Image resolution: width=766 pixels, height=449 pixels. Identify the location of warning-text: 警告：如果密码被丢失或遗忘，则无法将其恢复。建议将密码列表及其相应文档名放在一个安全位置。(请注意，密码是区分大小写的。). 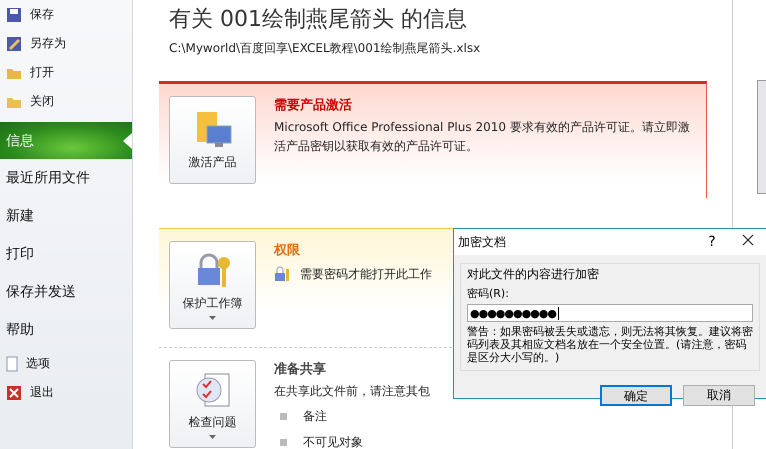
(610, 344).